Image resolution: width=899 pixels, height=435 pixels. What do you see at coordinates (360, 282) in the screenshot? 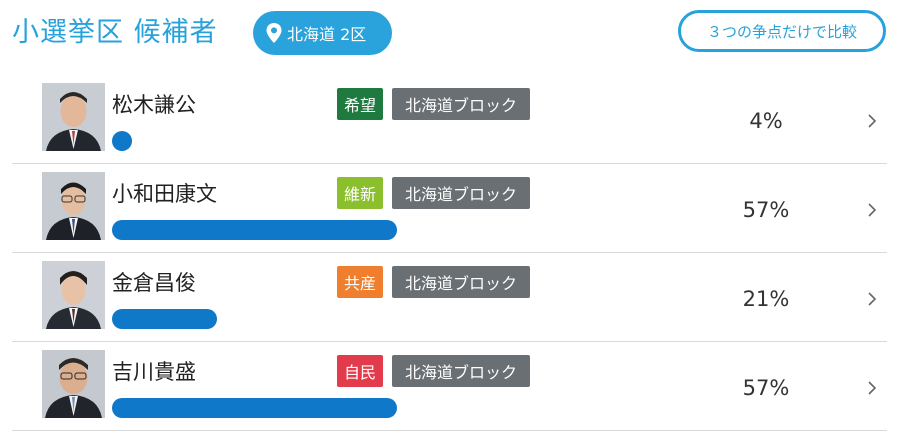
I see `party-badge: 共産` at bounding box center [360, 282].